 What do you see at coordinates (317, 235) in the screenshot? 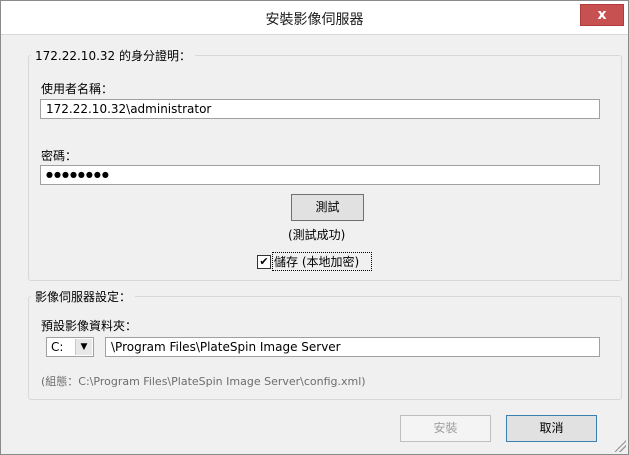
I see `test-status: (測試成功)` at bounding box center [317, 235].